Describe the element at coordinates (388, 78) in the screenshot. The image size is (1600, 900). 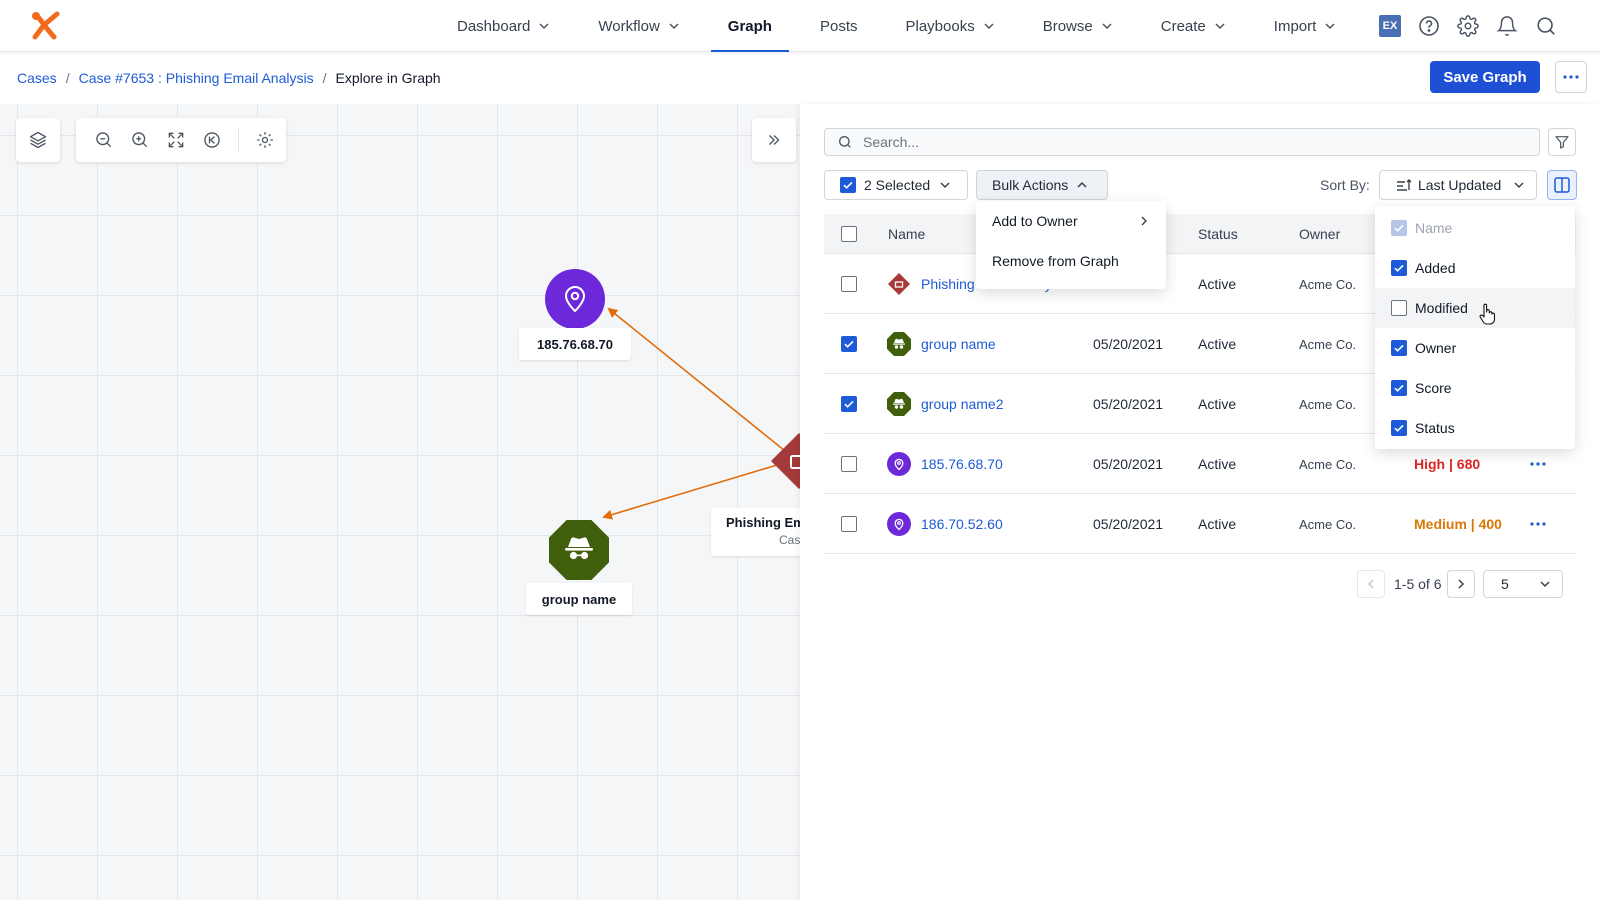
I see `breadcrumb-current: Explore in Graph` at that location.